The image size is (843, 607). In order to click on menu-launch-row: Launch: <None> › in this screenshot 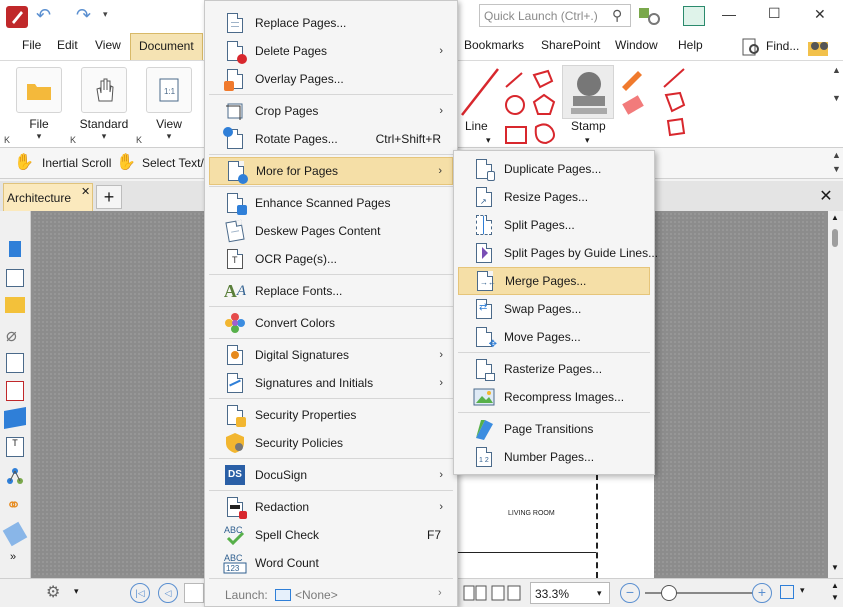, I will do `click(331, 594)`.